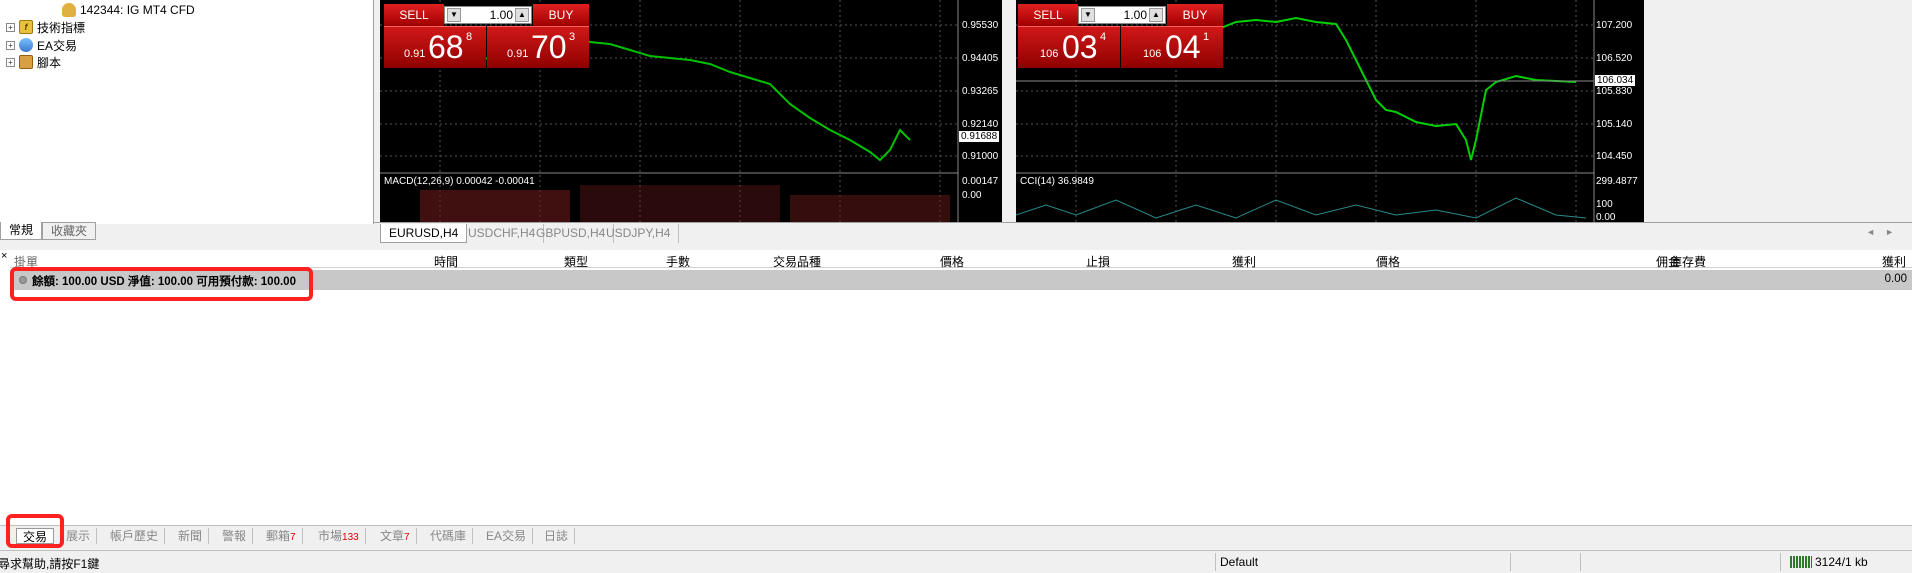 Image resolution: width=1912 pixels, height=573 pixels. What do you see at coordinates (678, 261) in the screenshot?
I see `column-header: 手數` at bounding box center [678, 261].